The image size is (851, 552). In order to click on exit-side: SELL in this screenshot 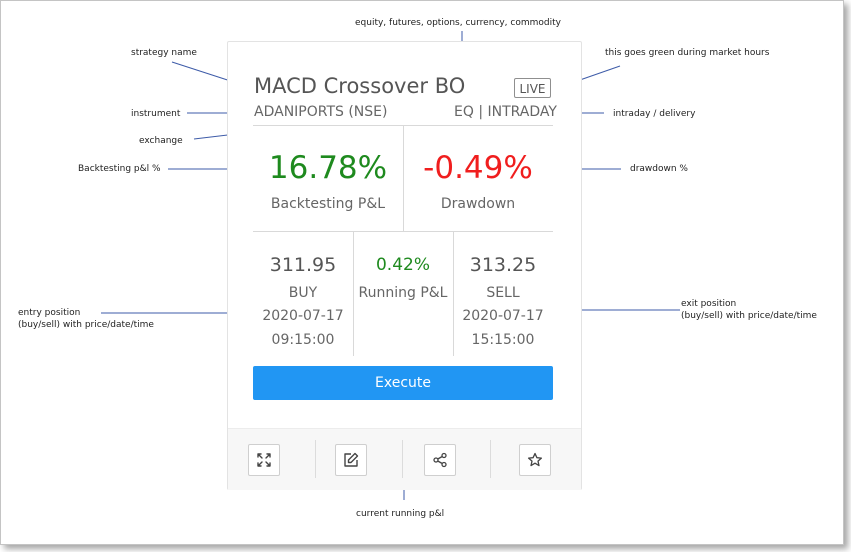, I will do `click(503, 293)`.